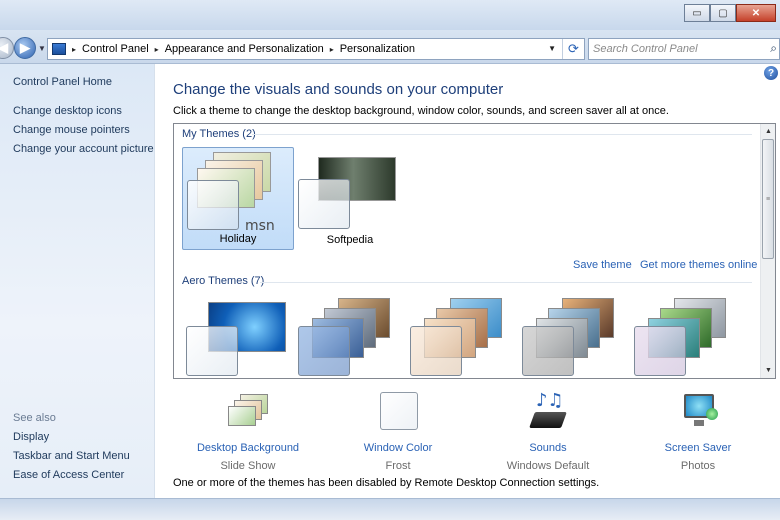 The height and width of the screenshot is (520, 780). What do you see at coordinates (219, 134) in the screenshot?
I see `my-themes-label: My Themes (2)` at bounding box center [219, 134].